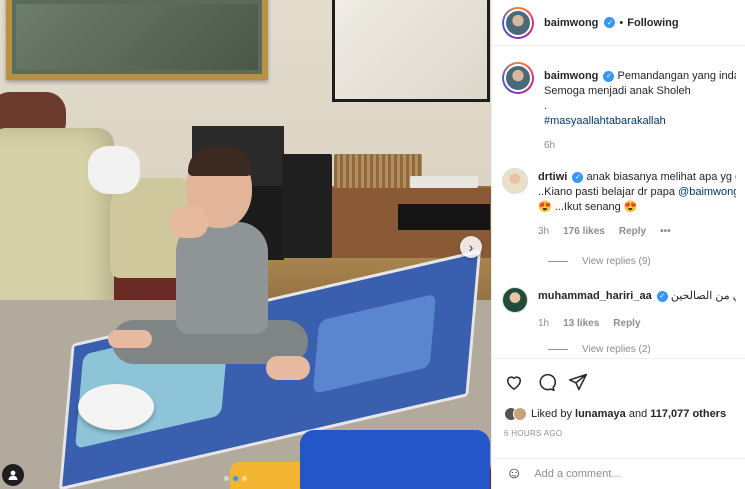 This screenshot has height=489, width=745. Describe the element at coordinates (550, 145) in the screenshot. I see `caption-time: 6h` at that location.